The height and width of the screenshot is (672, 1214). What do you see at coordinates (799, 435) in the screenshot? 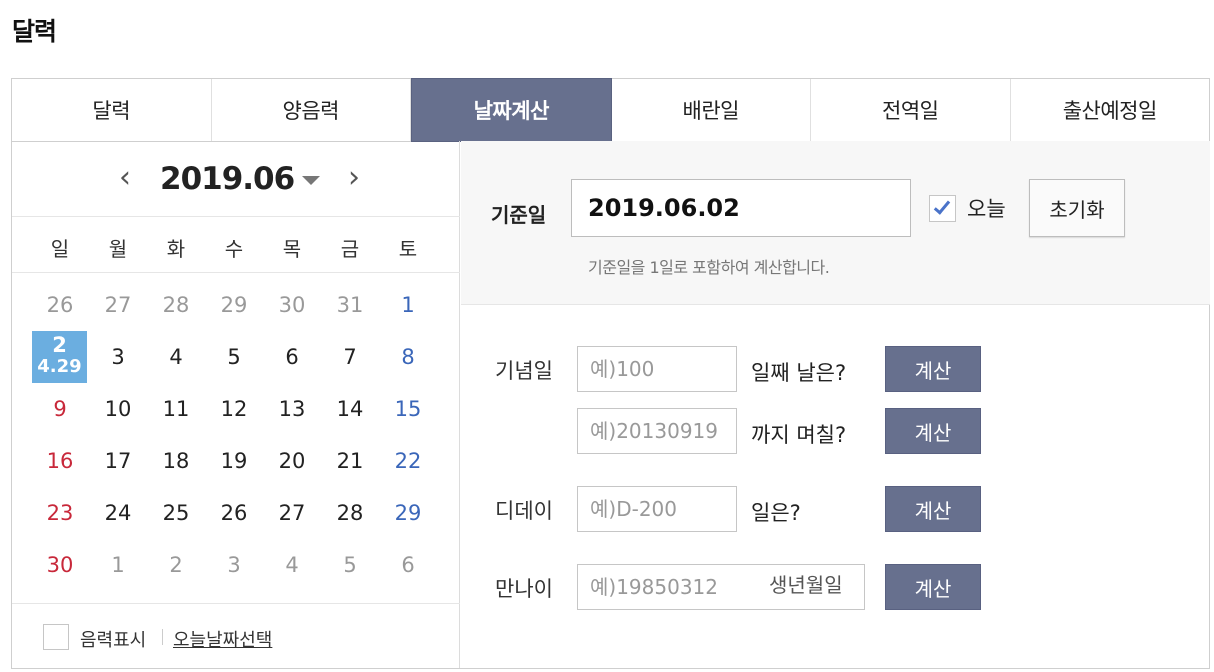
I see `until-date-suffix: 까지 며칠?` at bounding box center [799, 435].